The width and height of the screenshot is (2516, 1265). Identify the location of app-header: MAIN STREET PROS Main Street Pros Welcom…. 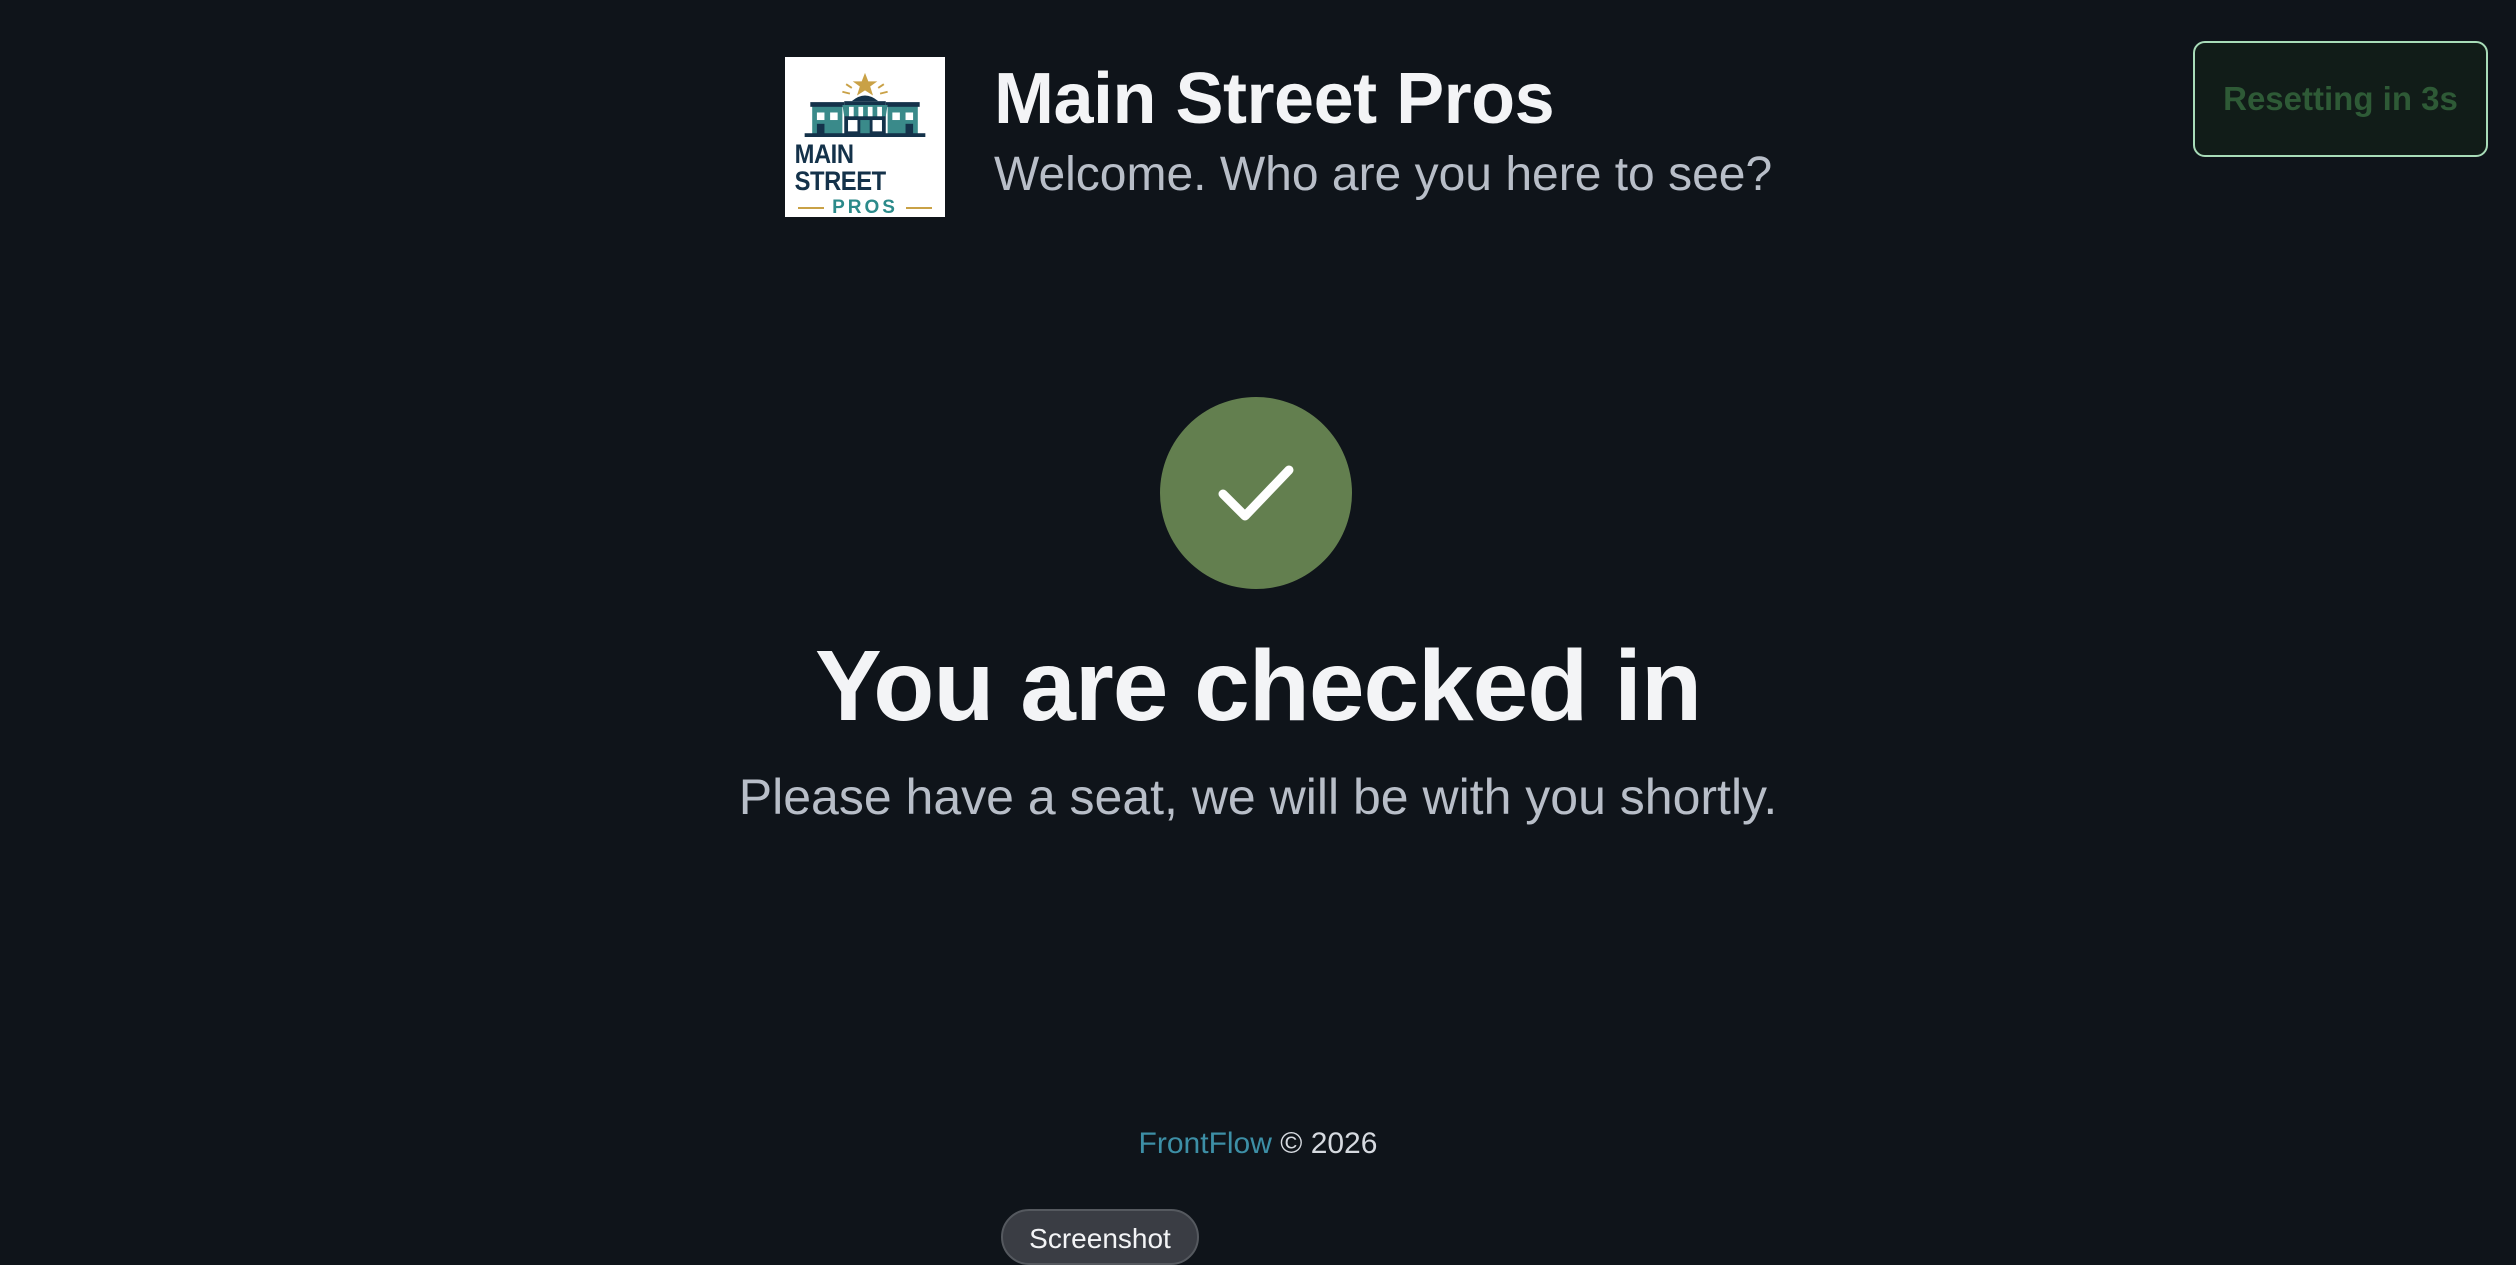
(1278, 137).